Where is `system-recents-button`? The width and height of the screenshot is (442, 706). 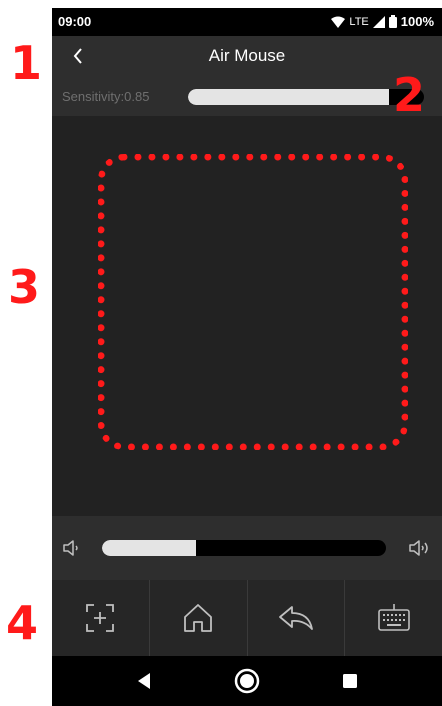
system-recents-button is located at coordinates (350, 681).